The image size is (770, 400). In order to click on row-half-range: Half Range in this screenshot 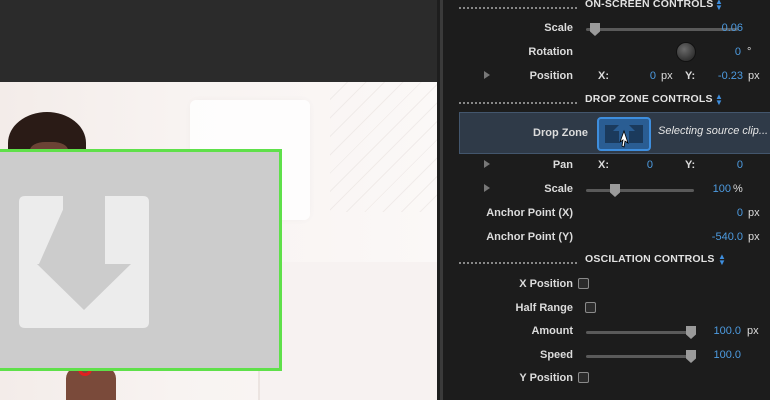, I will do `click(606, 309)`.